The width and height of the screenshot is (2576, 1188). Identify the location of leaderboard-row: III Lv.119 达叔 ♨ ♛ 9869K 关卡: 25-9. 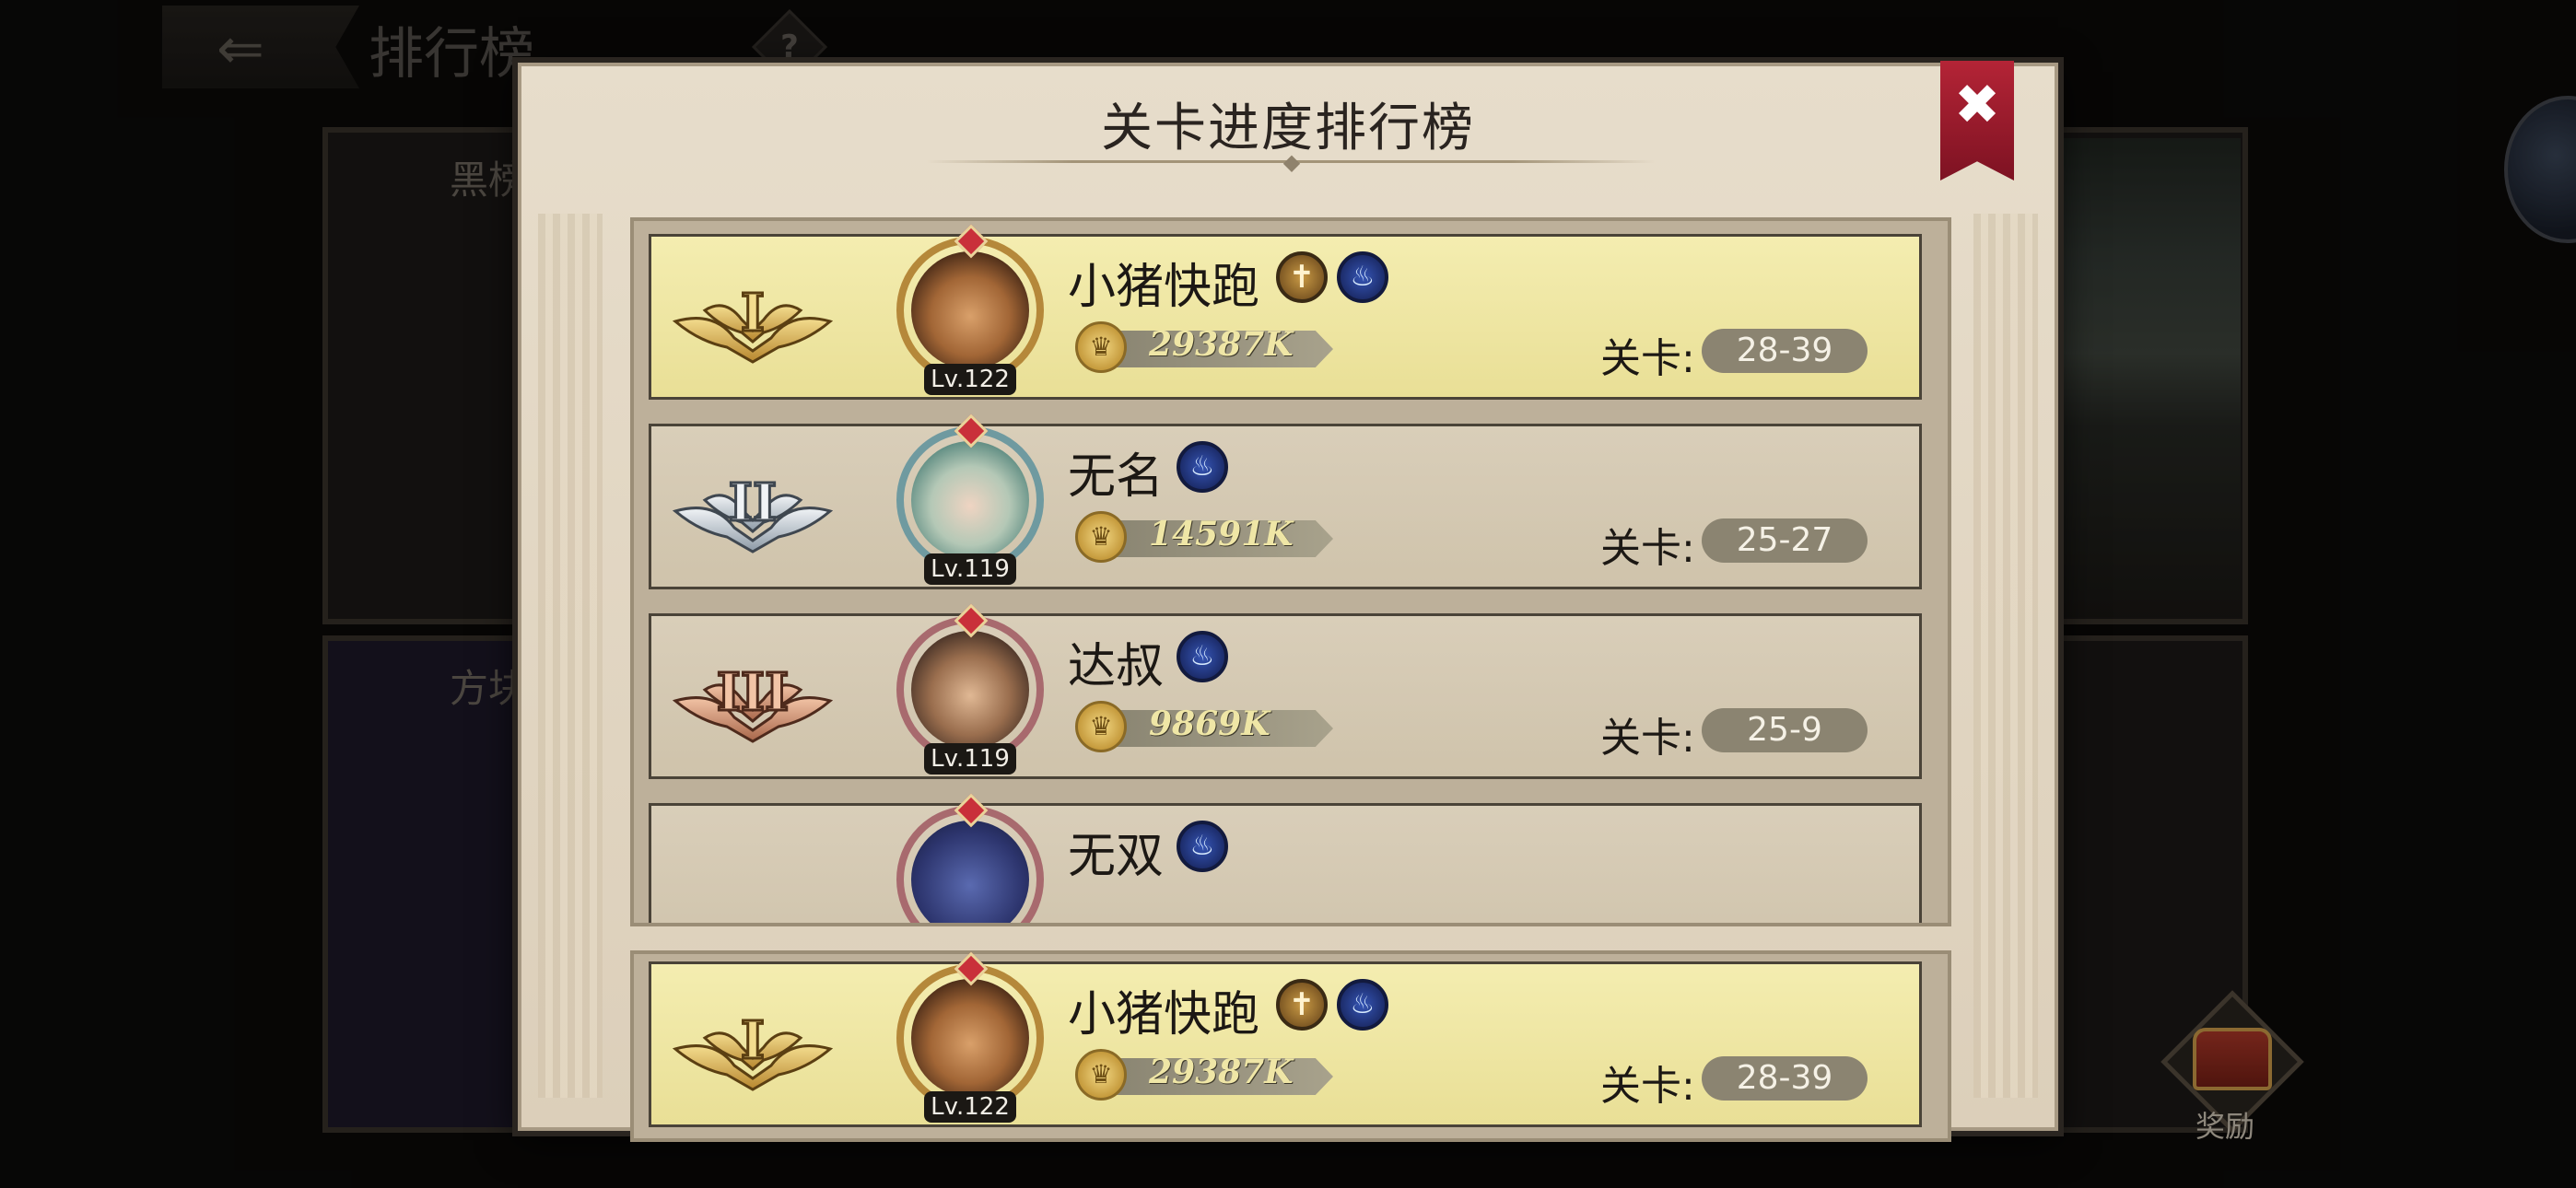
(1285, 691).